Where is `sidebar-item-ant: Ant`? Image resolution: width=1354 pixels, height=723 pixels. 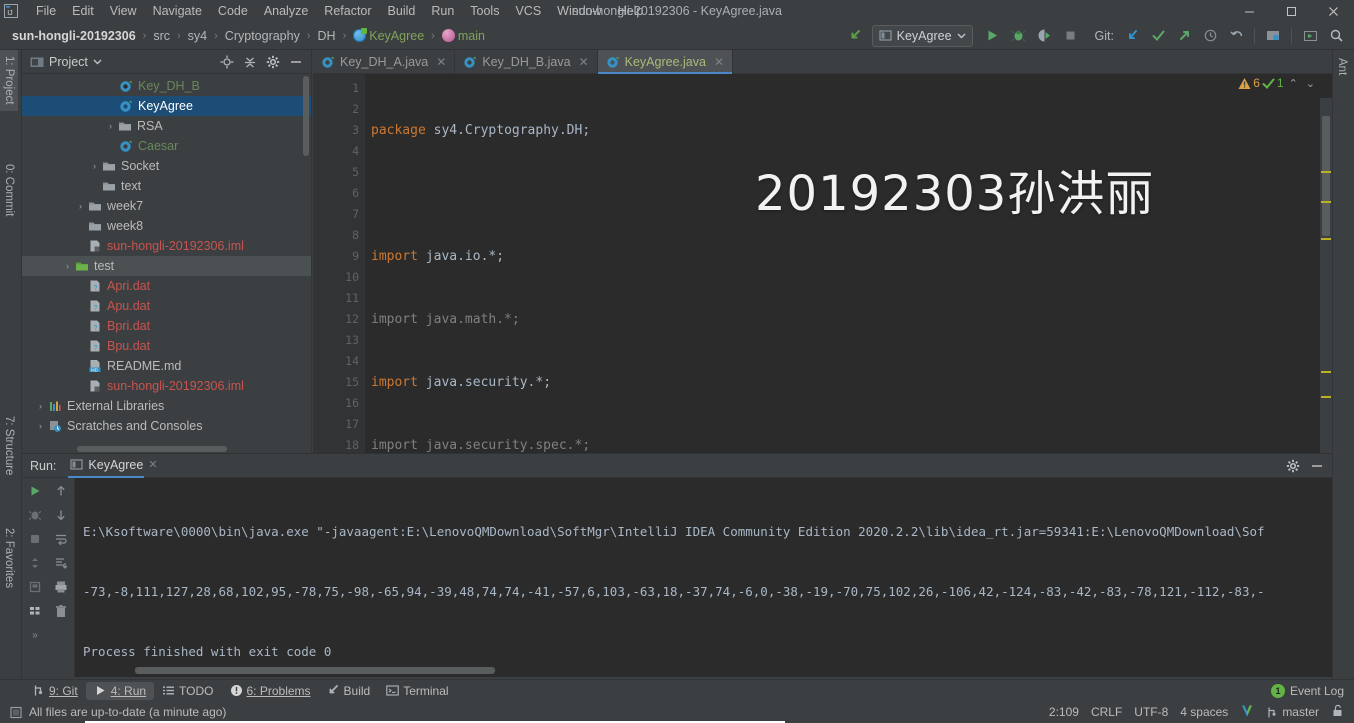 sidebar-item-ant: Ant is located at coordinates (1342, 66).